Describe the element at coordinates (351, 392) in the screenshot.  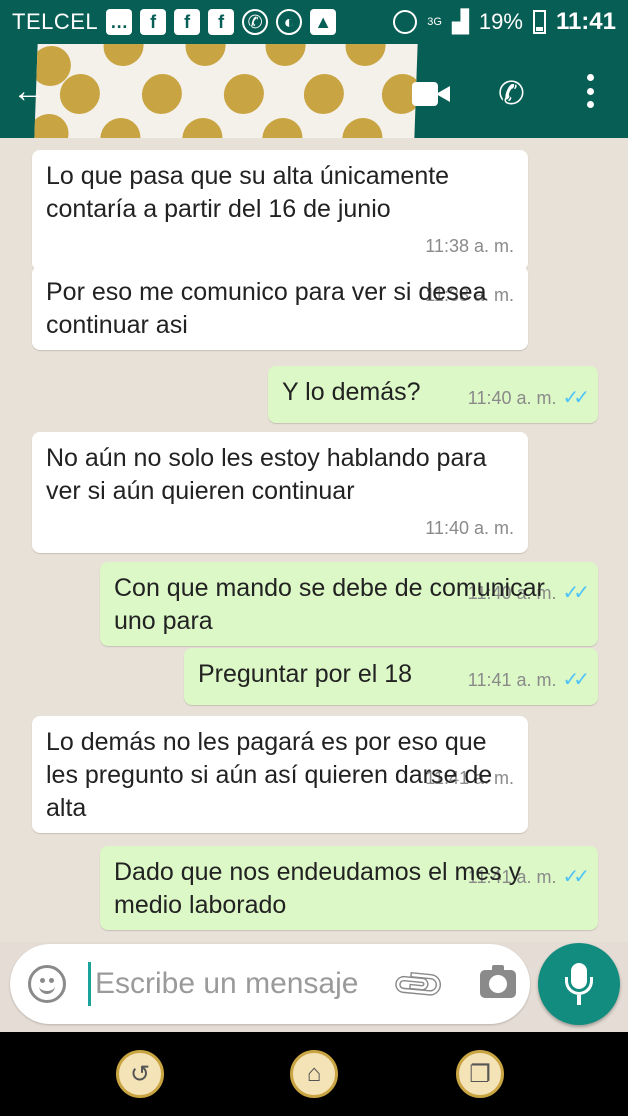
I see `message-text: Y lo demás?` at that location.